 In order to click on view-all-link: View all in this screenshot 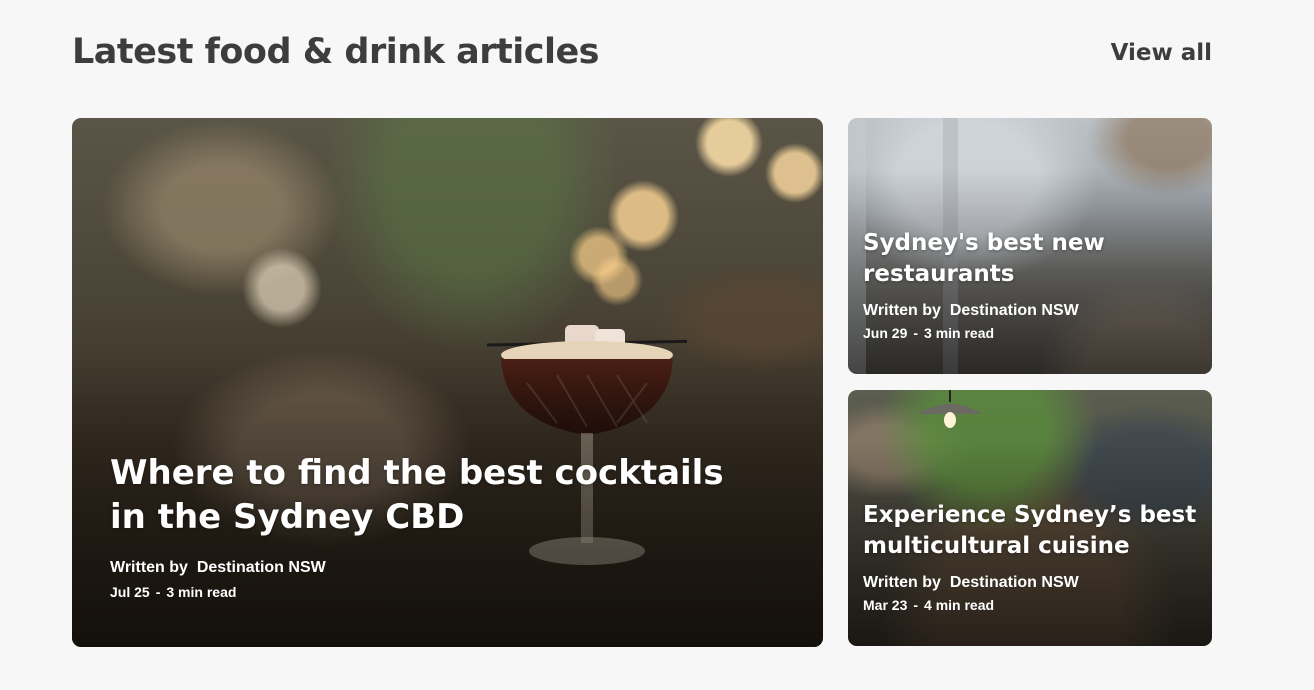, I will do `click(1161, 53)`.